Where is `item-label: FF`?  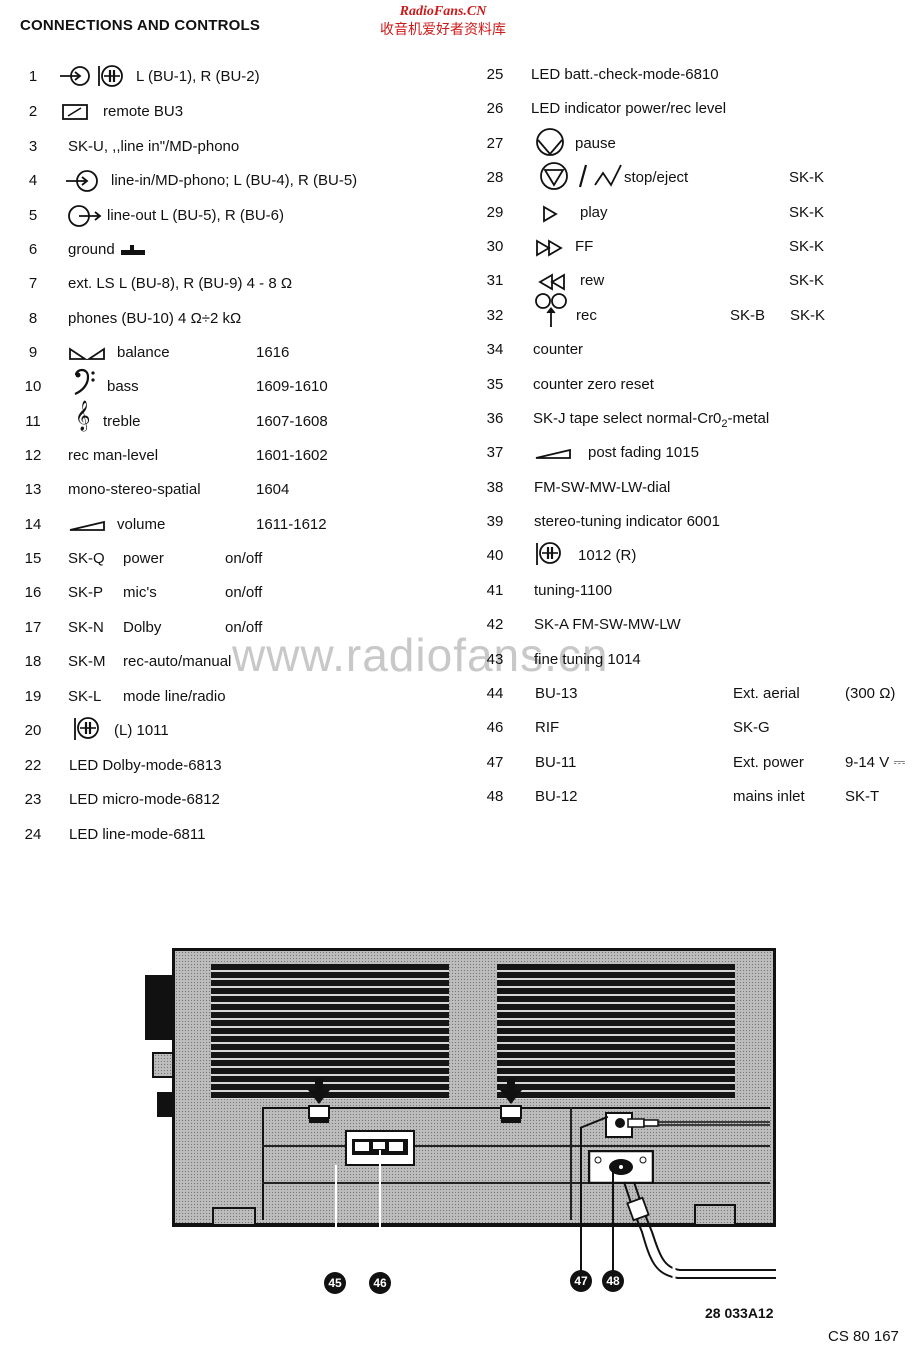
item-label: FF is located at coordinates (584, 246).